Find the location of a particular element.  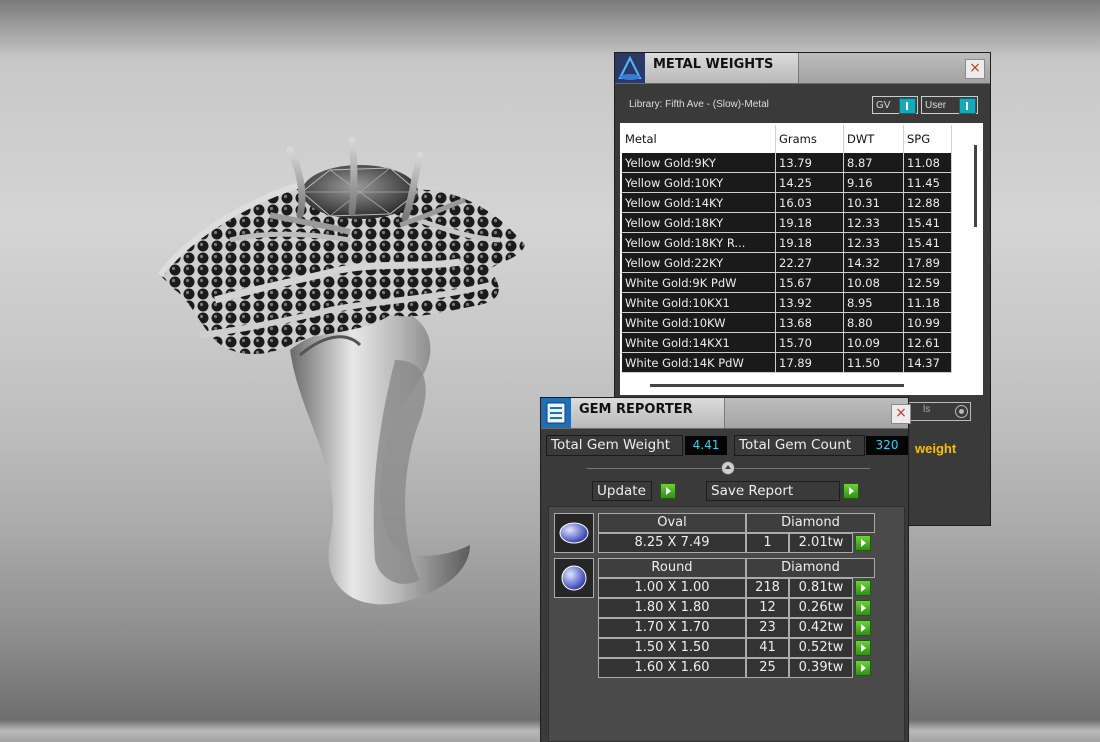

metal-table-row: White Gold:10KW 13.68 8.80 10.99 is located at coordinates (787, 322).